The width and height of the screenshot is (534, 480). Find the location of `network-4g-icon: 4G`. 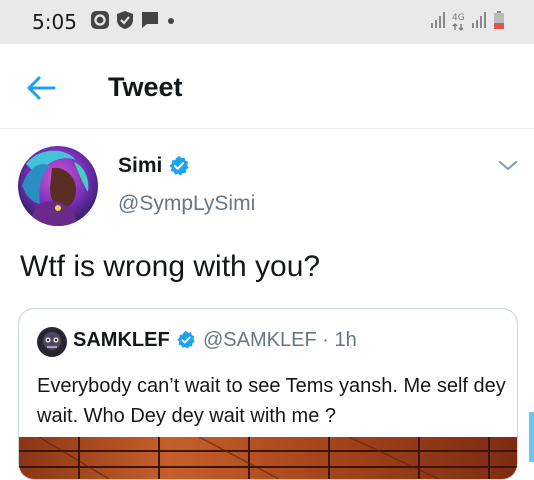

network-4g-icon: 4G is located at coordinates (458, 21).